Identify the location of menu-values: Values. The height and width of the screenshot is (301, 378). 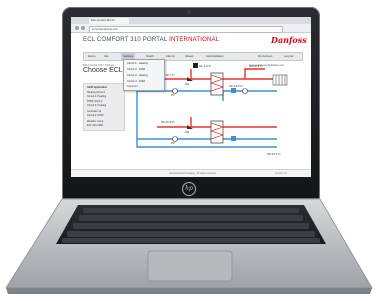
(189, 56).